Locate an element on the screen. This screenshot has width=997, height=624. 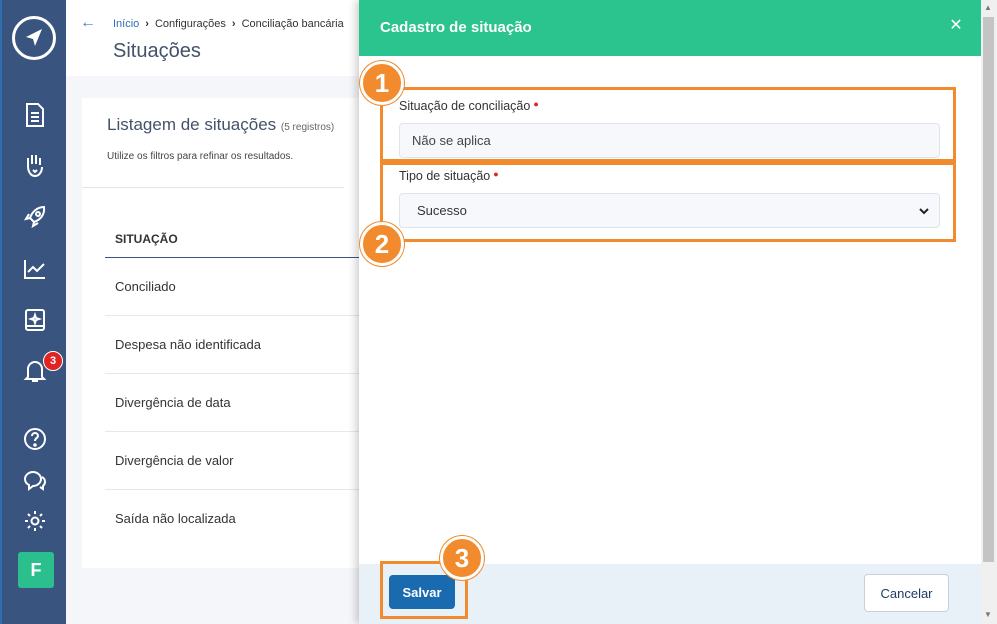
cancel-button: Cancelar is located at coordinates (906, 593).